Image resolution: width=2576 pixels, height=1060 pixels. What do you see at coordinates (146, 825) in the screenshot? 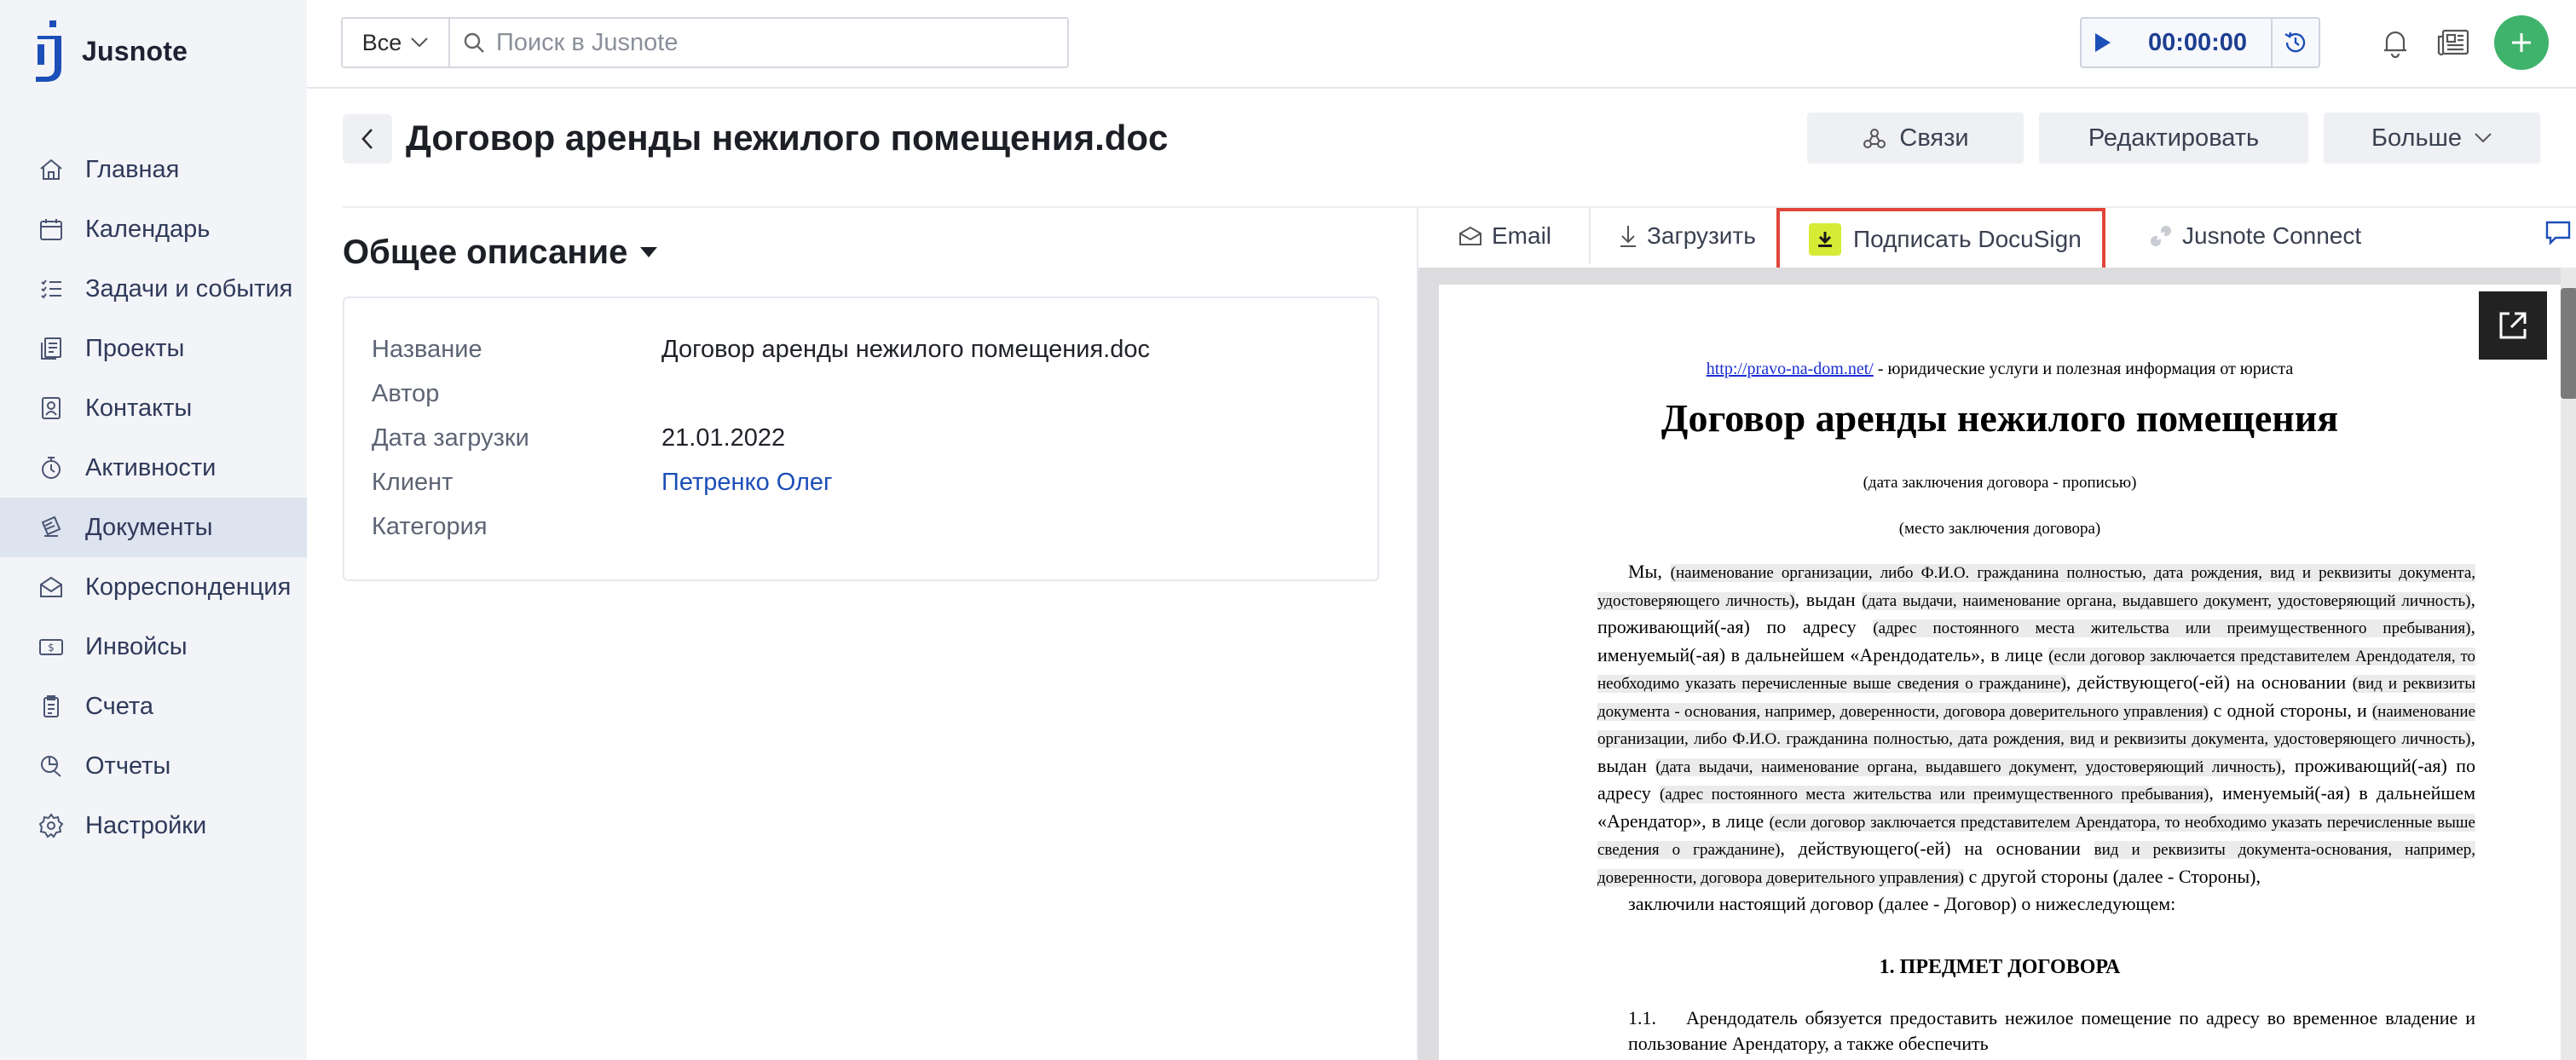
I see `sidebar-item-label: Настройки` at bounding box center [146, 825].